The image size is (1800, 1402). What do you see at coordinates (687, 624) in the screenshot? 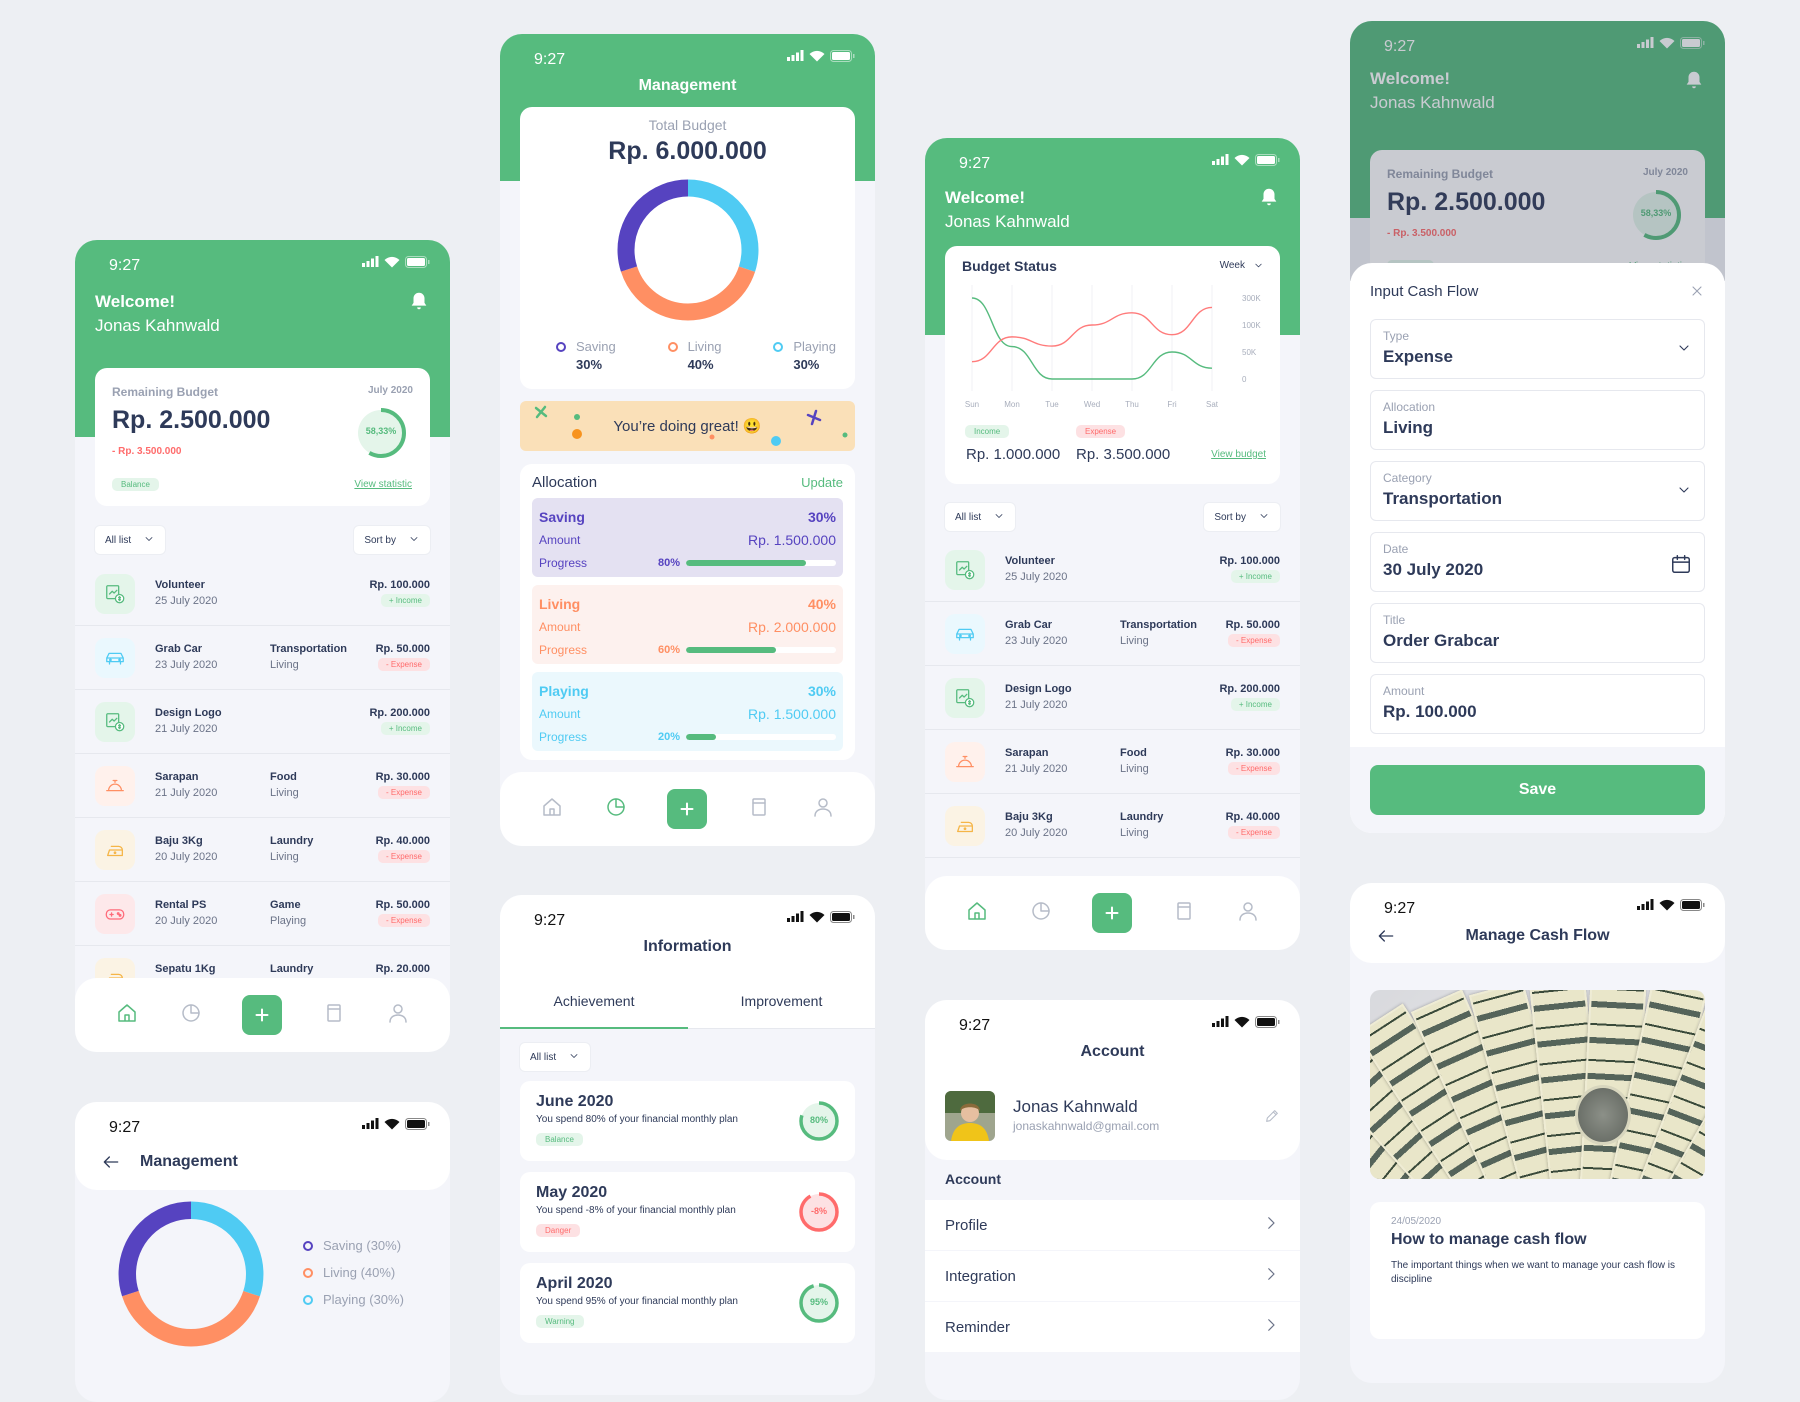
I see `allocation-item-living: Living 40% Amount Rp. 2.000.000 Progress 60%` at bounding box center [687, 624].